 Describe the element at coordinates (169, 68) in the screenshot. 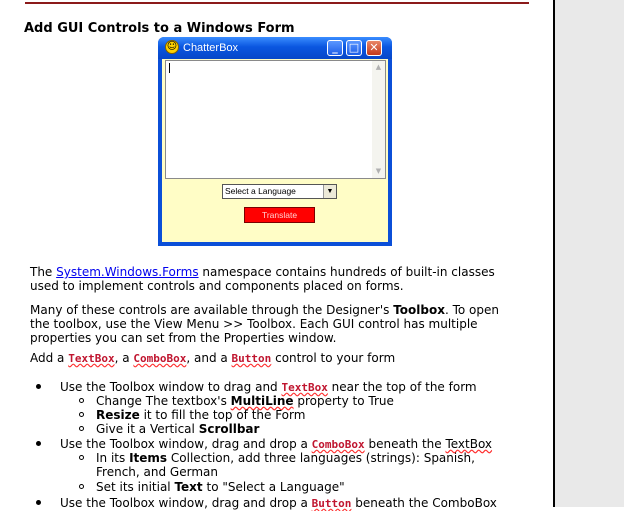

I see `text-caret` at that location.